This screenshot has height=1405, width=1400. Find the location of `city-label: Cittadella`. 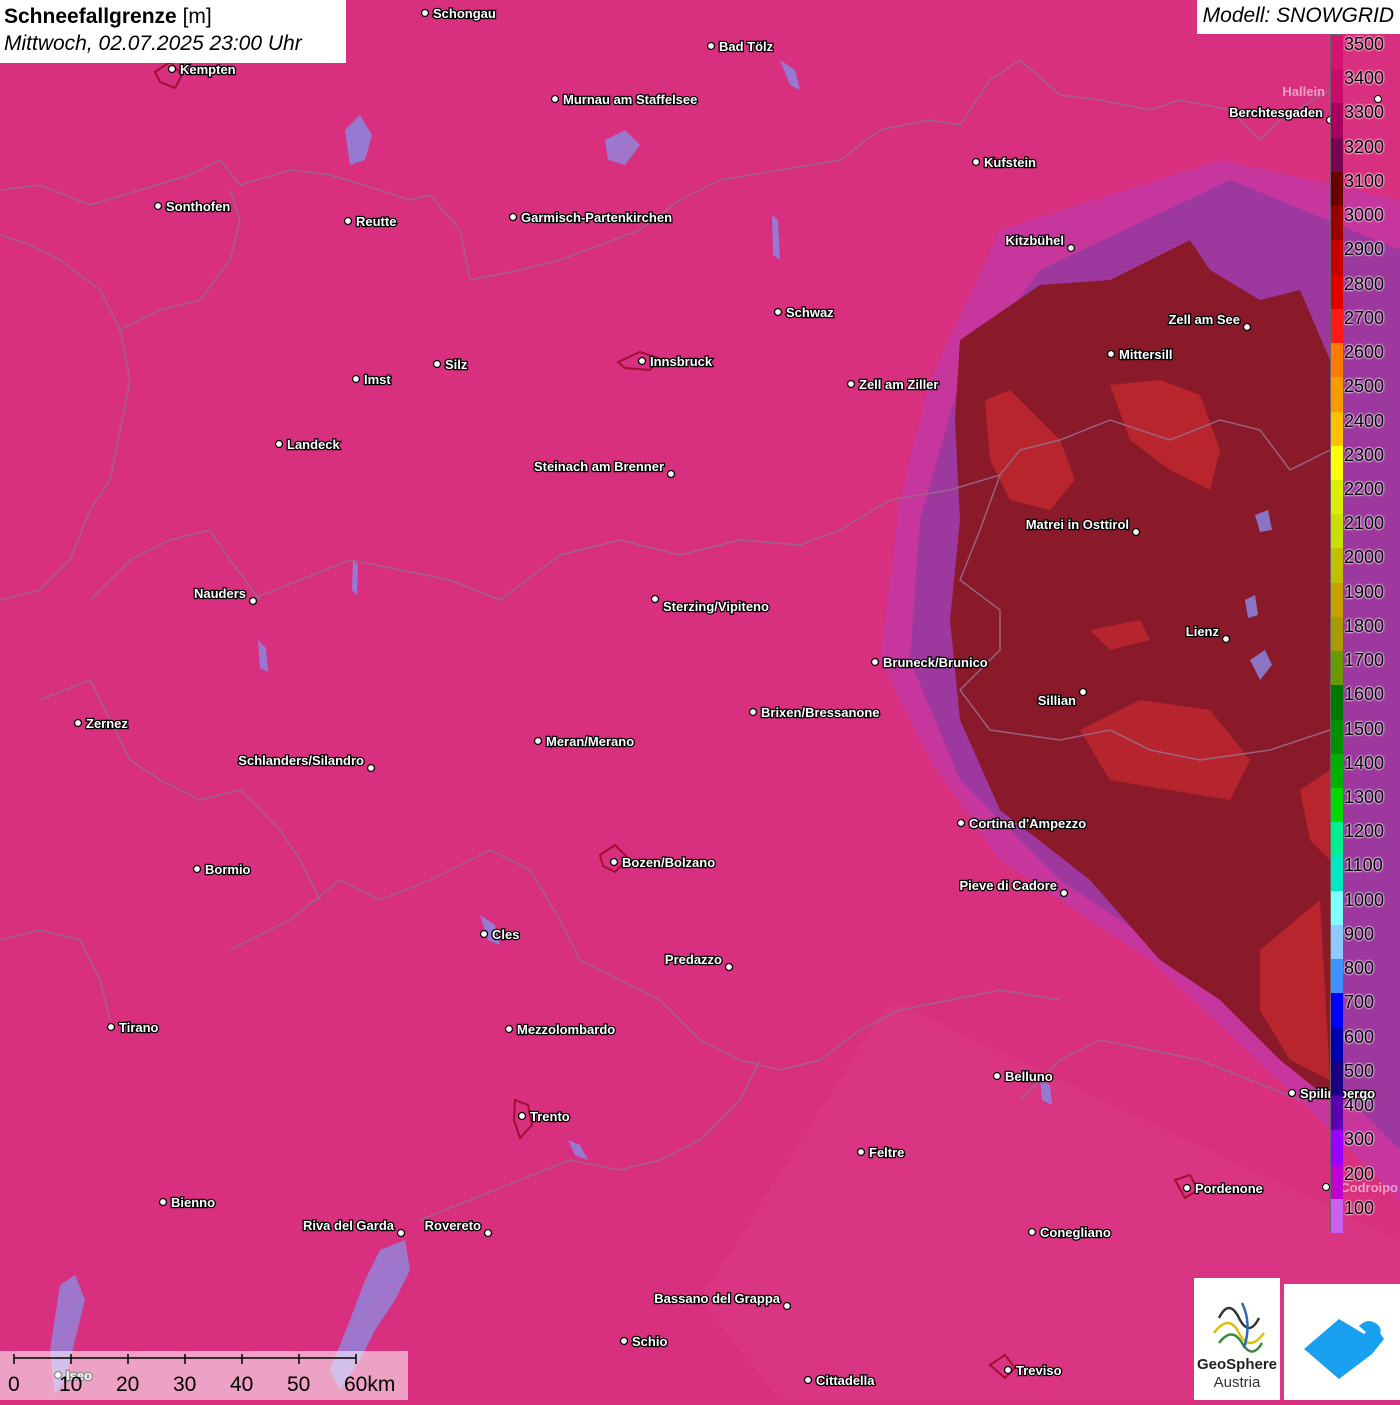

city-label: Cittadella is located at coordinates (845, 1380).